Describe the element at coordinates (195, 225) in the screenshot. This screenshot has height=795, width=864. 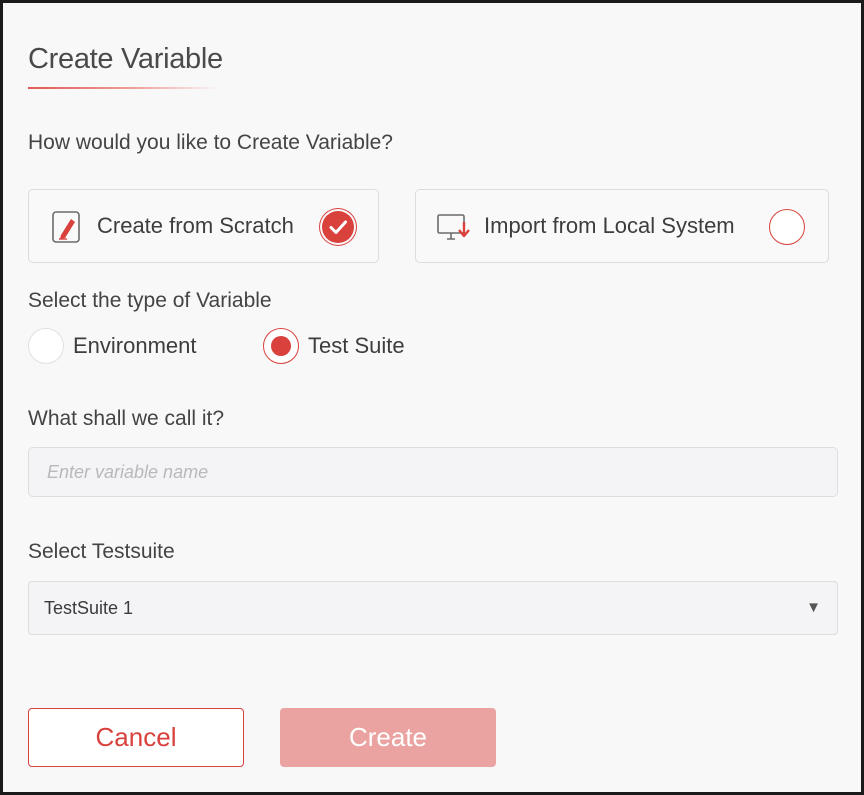
I see `option-label: Create from Scratch` at that location.